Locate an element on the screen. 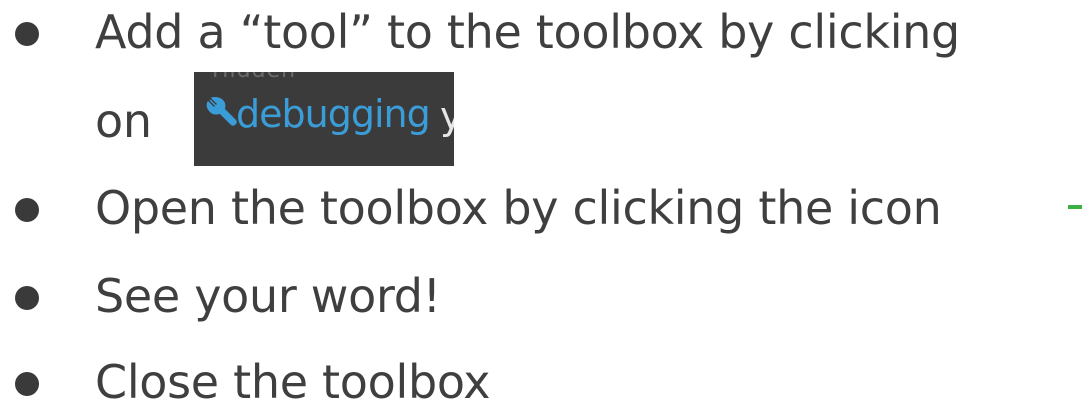  bullet-text-close-toolbox: Close the toolbox is located at coordinates (293, 382).